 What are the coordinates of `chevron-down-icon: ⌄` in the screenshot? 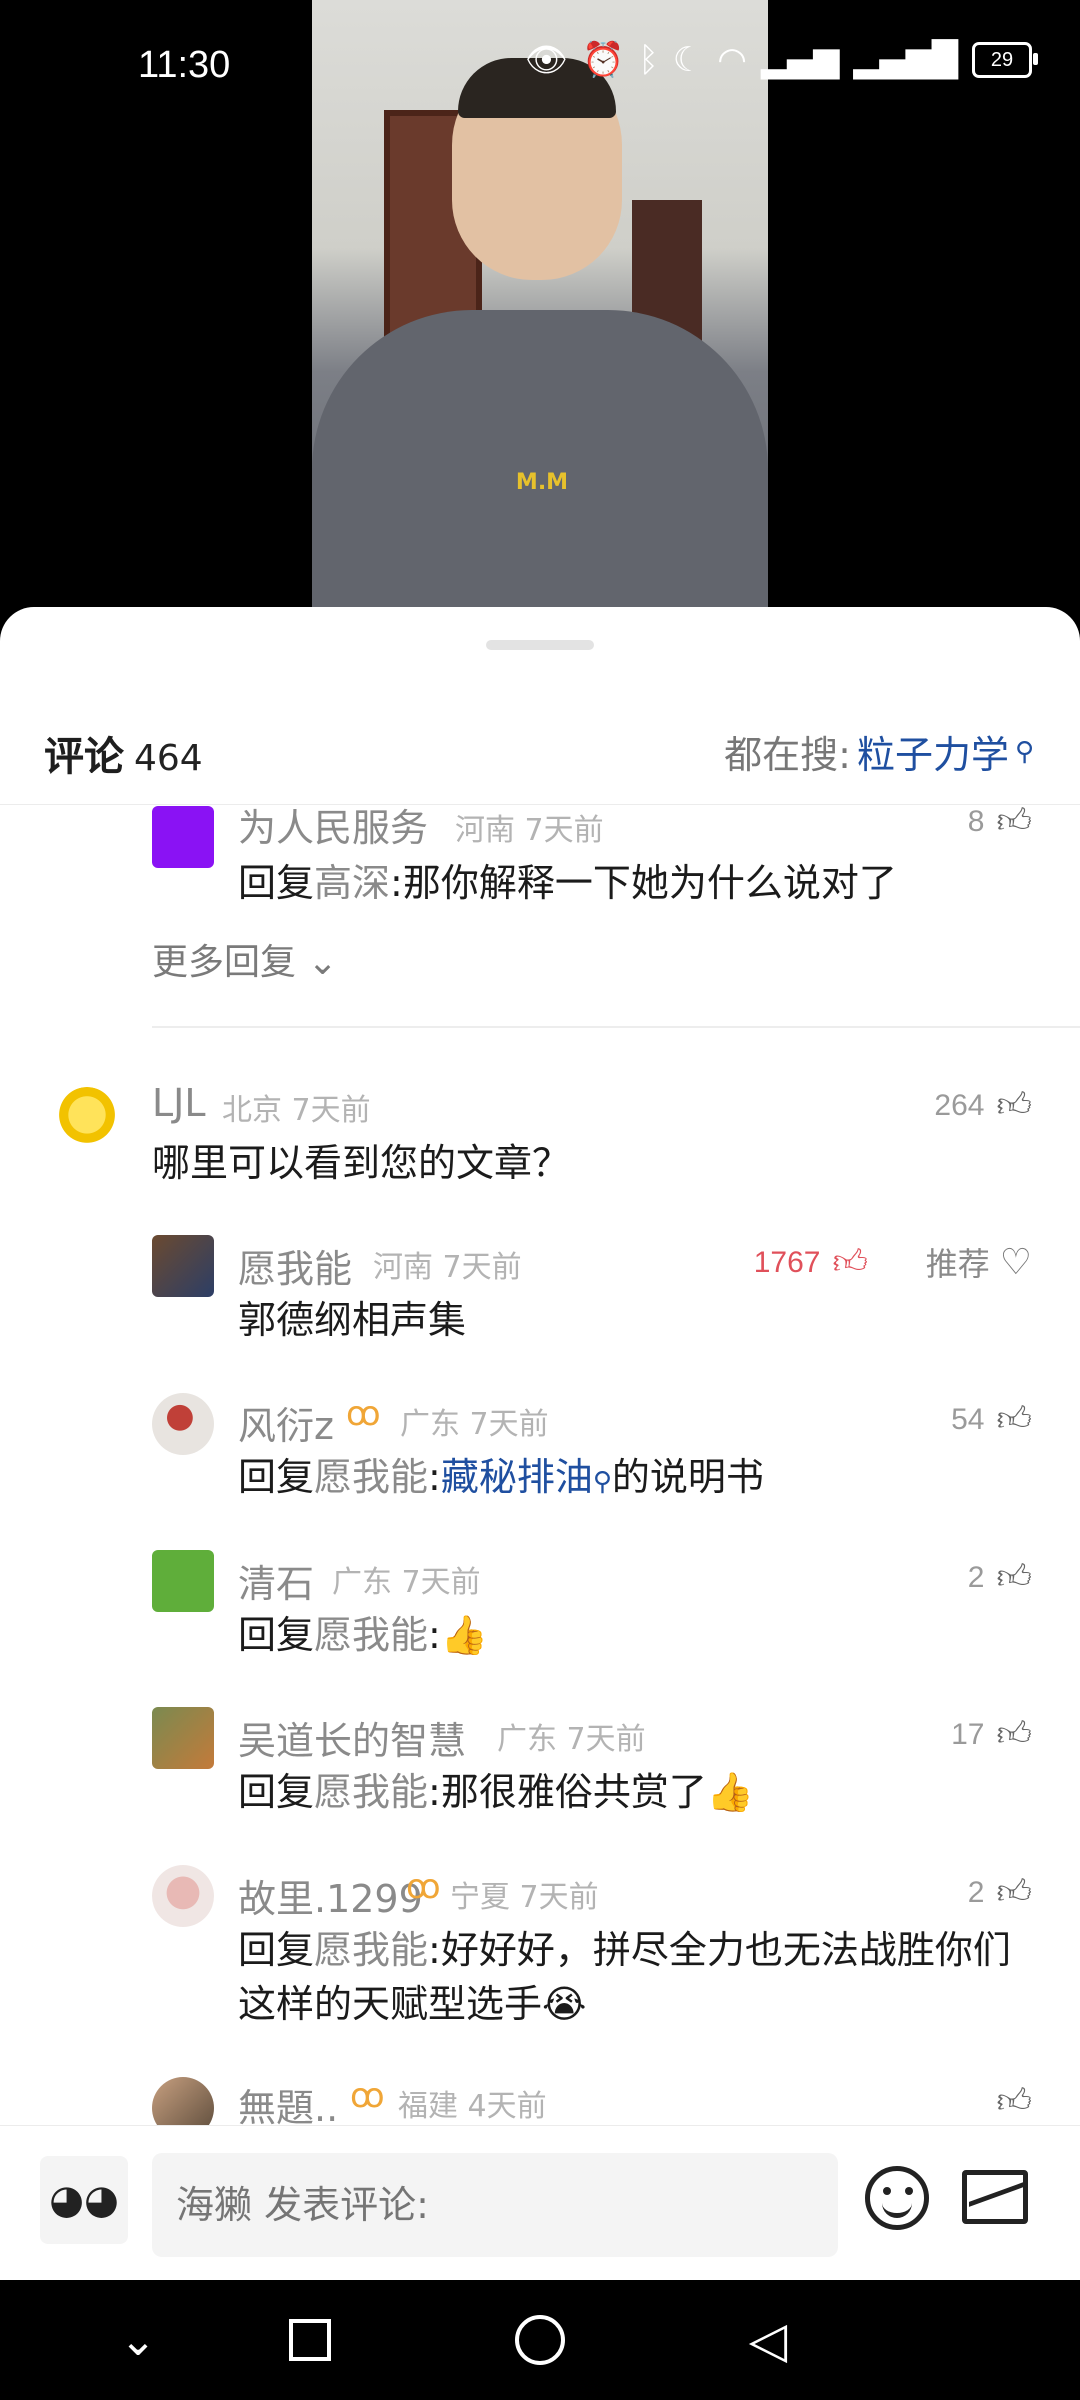 It's located at (138, 2340).